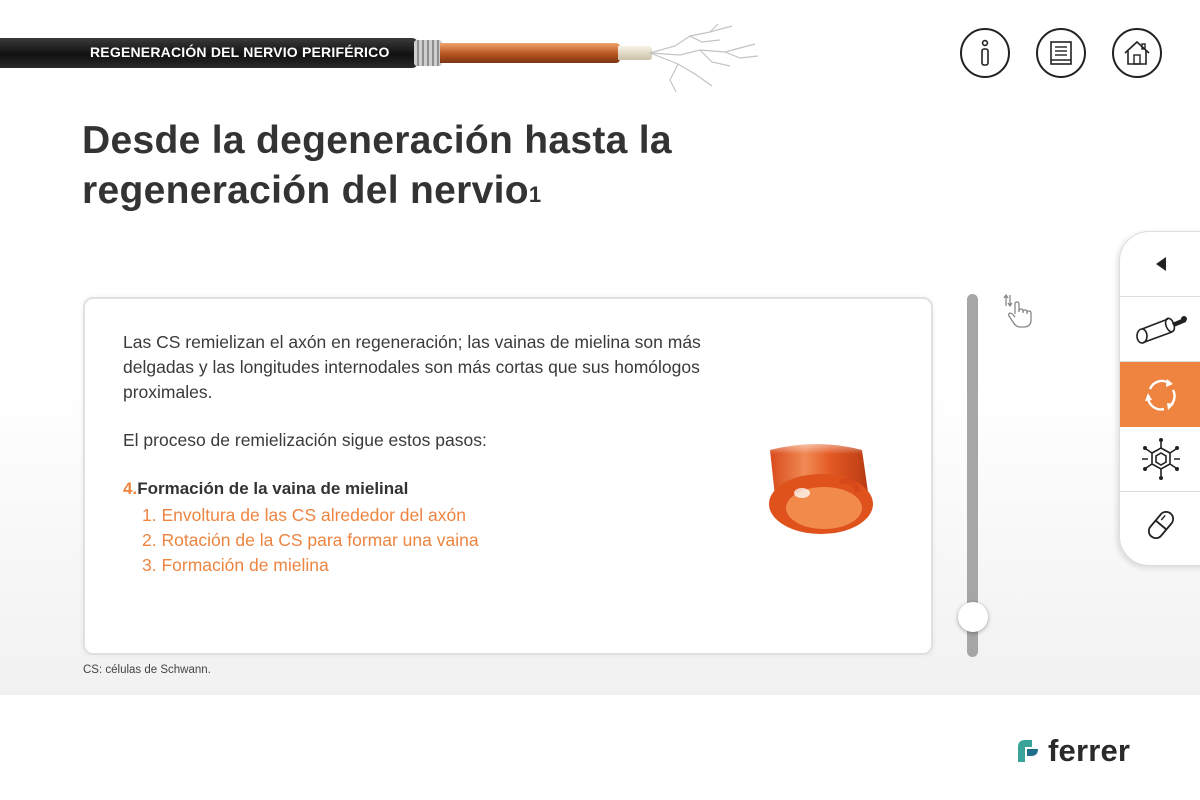  What do you see at coordinates (530, 53) in the screenshot?
I see `cable-copper-core` at bounding box center [530, 53].